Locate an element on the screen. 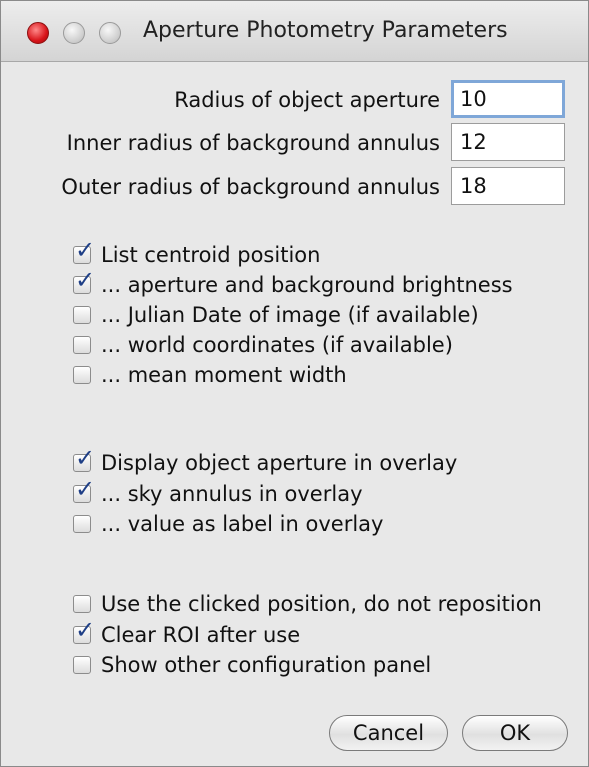  inner-annulus-radius-input is located at coordinates (508, 142).